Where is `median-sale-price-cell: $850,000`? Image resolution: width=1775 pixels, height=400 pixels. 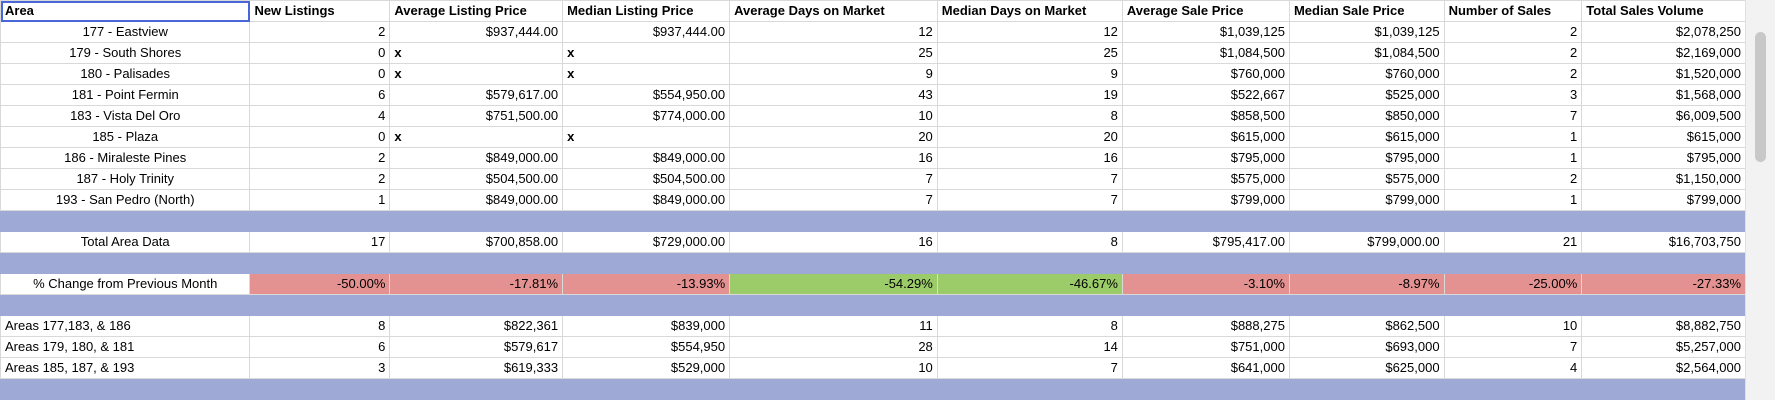
median-sale-price-cell: $850,000 is located at coordinates (1366, 116).